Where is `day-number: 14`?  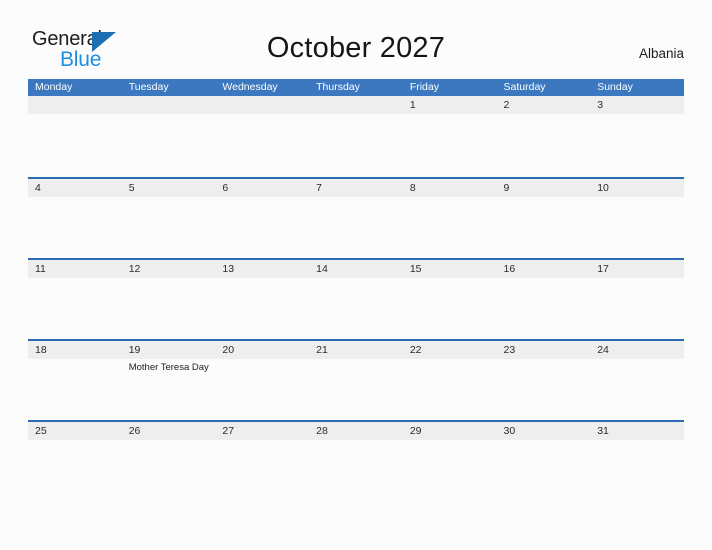 day-number: 14 is located at coordinates (356, 269).